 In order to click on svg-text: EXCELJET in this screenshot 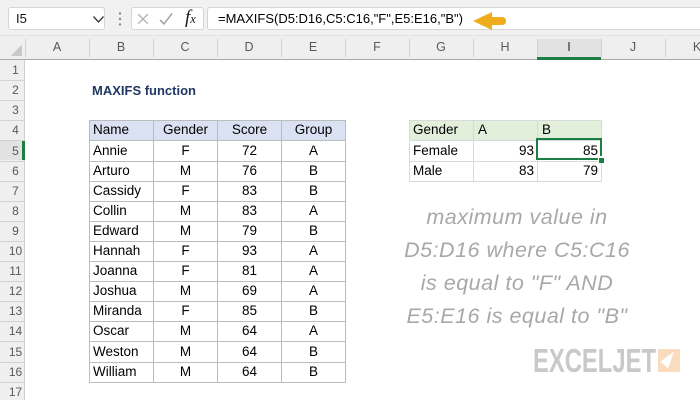, I will do `click(594, 360)`.